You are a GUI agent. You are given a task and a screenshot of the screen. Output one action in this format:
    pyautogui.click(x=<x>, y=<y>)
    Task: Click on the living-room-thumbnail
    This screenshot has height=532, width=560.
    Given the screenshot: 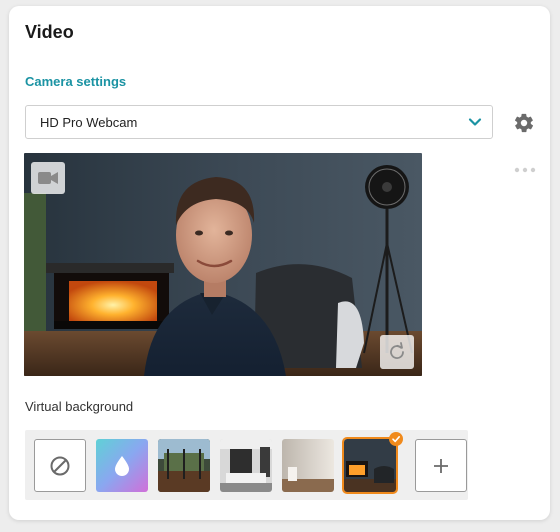 What is the action you would take?
    pyautogui.click(x=246, y=465)
    